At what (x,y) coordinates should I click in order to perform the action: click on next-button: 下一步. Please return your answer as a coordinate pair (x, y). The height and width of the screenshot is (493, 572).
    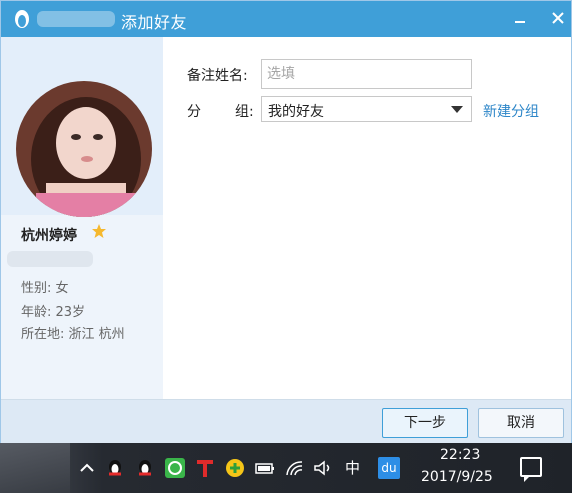
    Looking at the image, I should click on (425, 423).